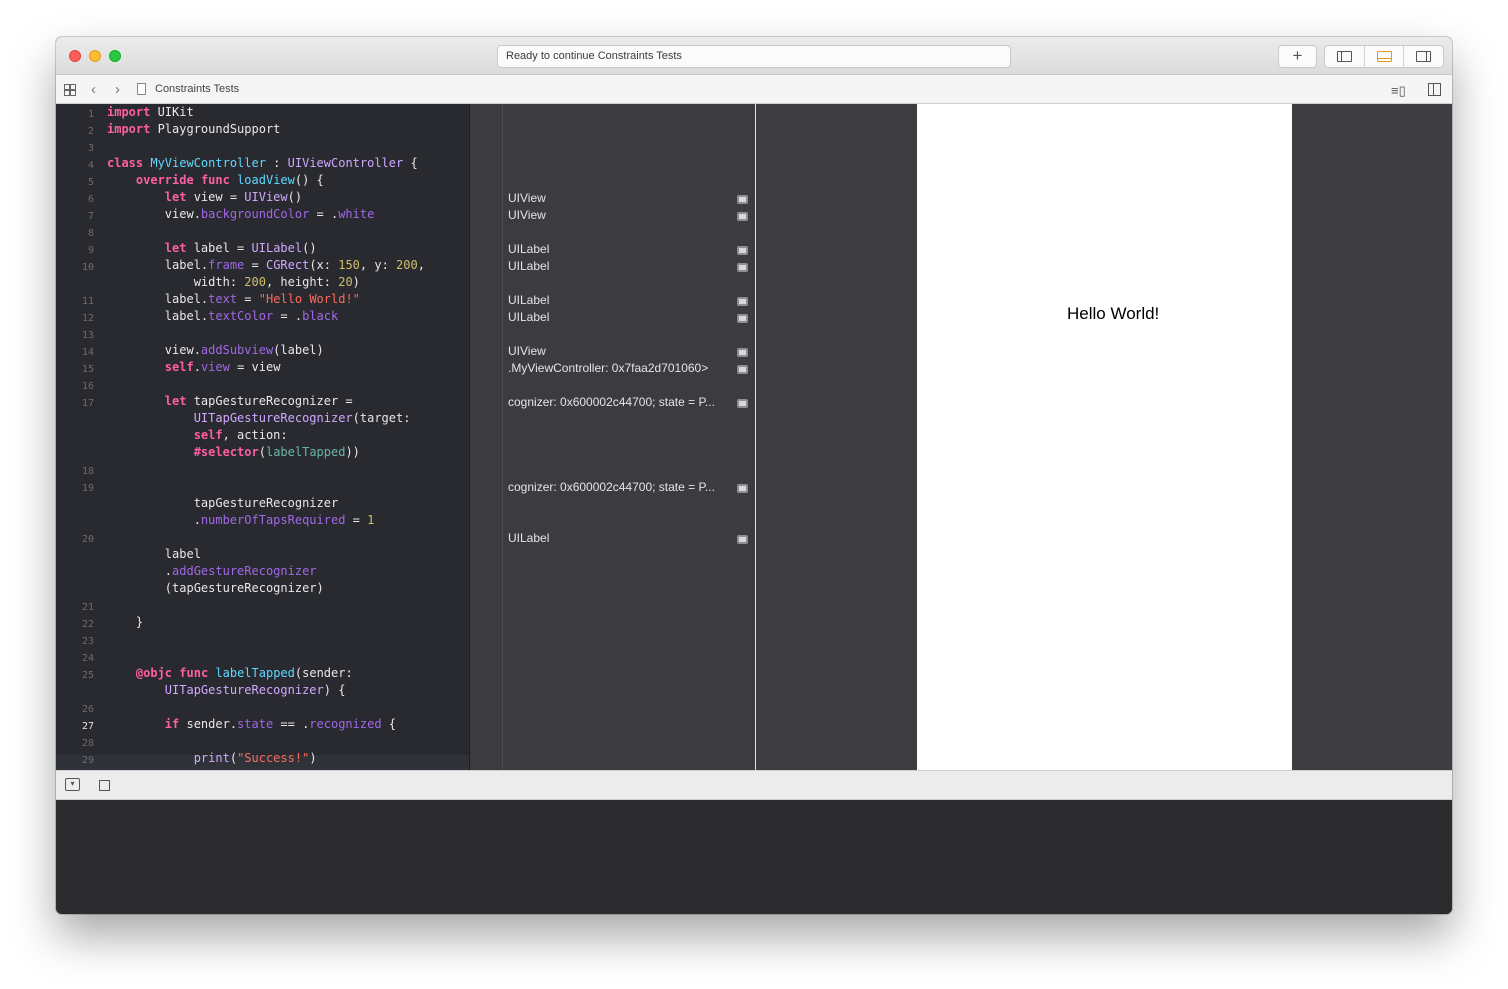 This screenshot has width=1508, height=989. What do you see at coordinates (87, 488) in the screenshot?
I see `line-number: 19` at bounding box center [87, 488].